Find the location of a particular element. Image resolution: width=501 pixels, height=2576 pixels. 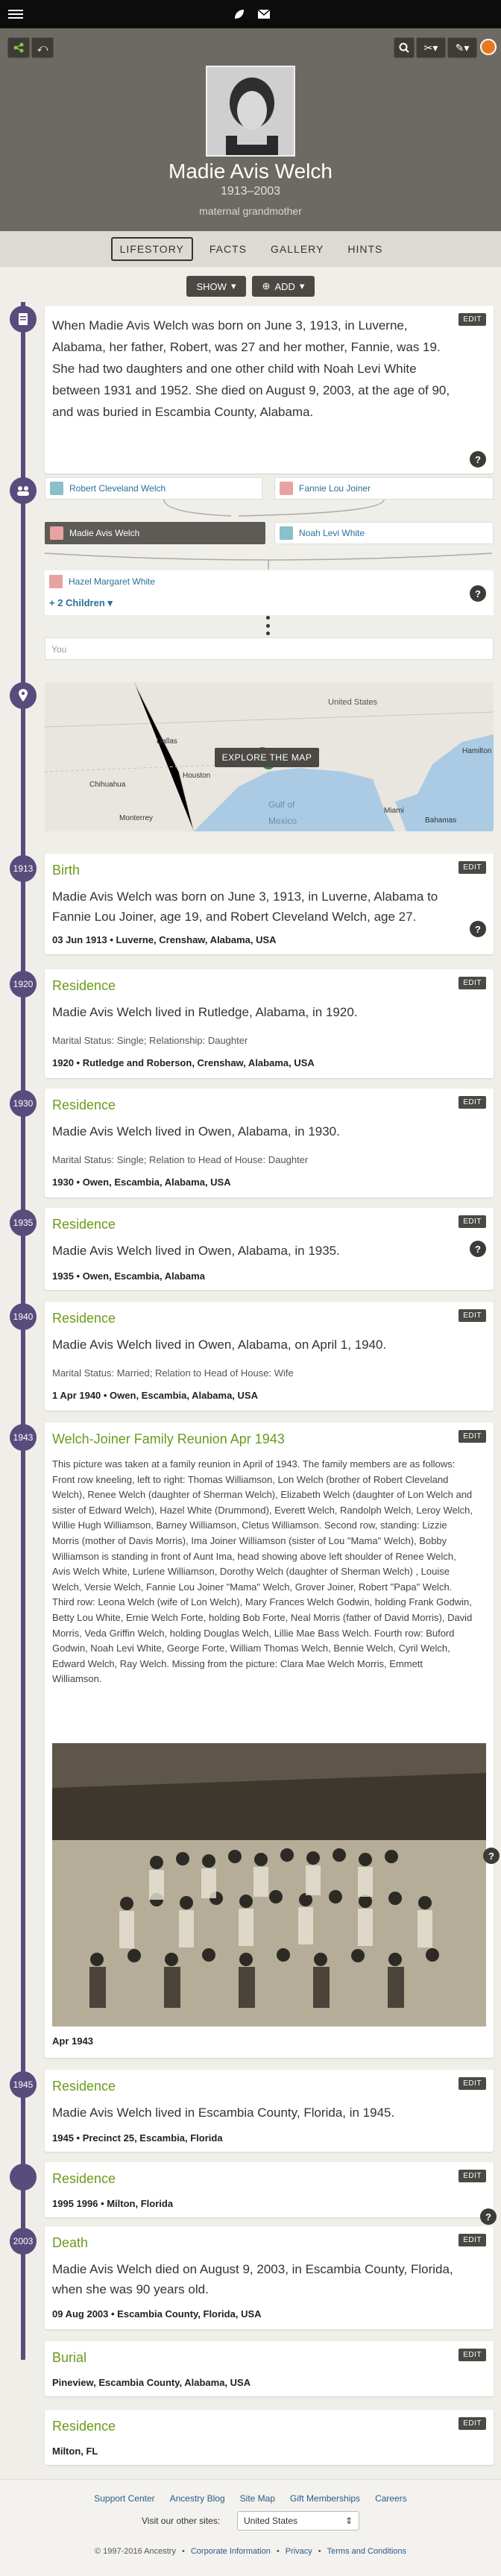

more-children-link: + 2 Children ▾ is located at coordinates (81, 603).